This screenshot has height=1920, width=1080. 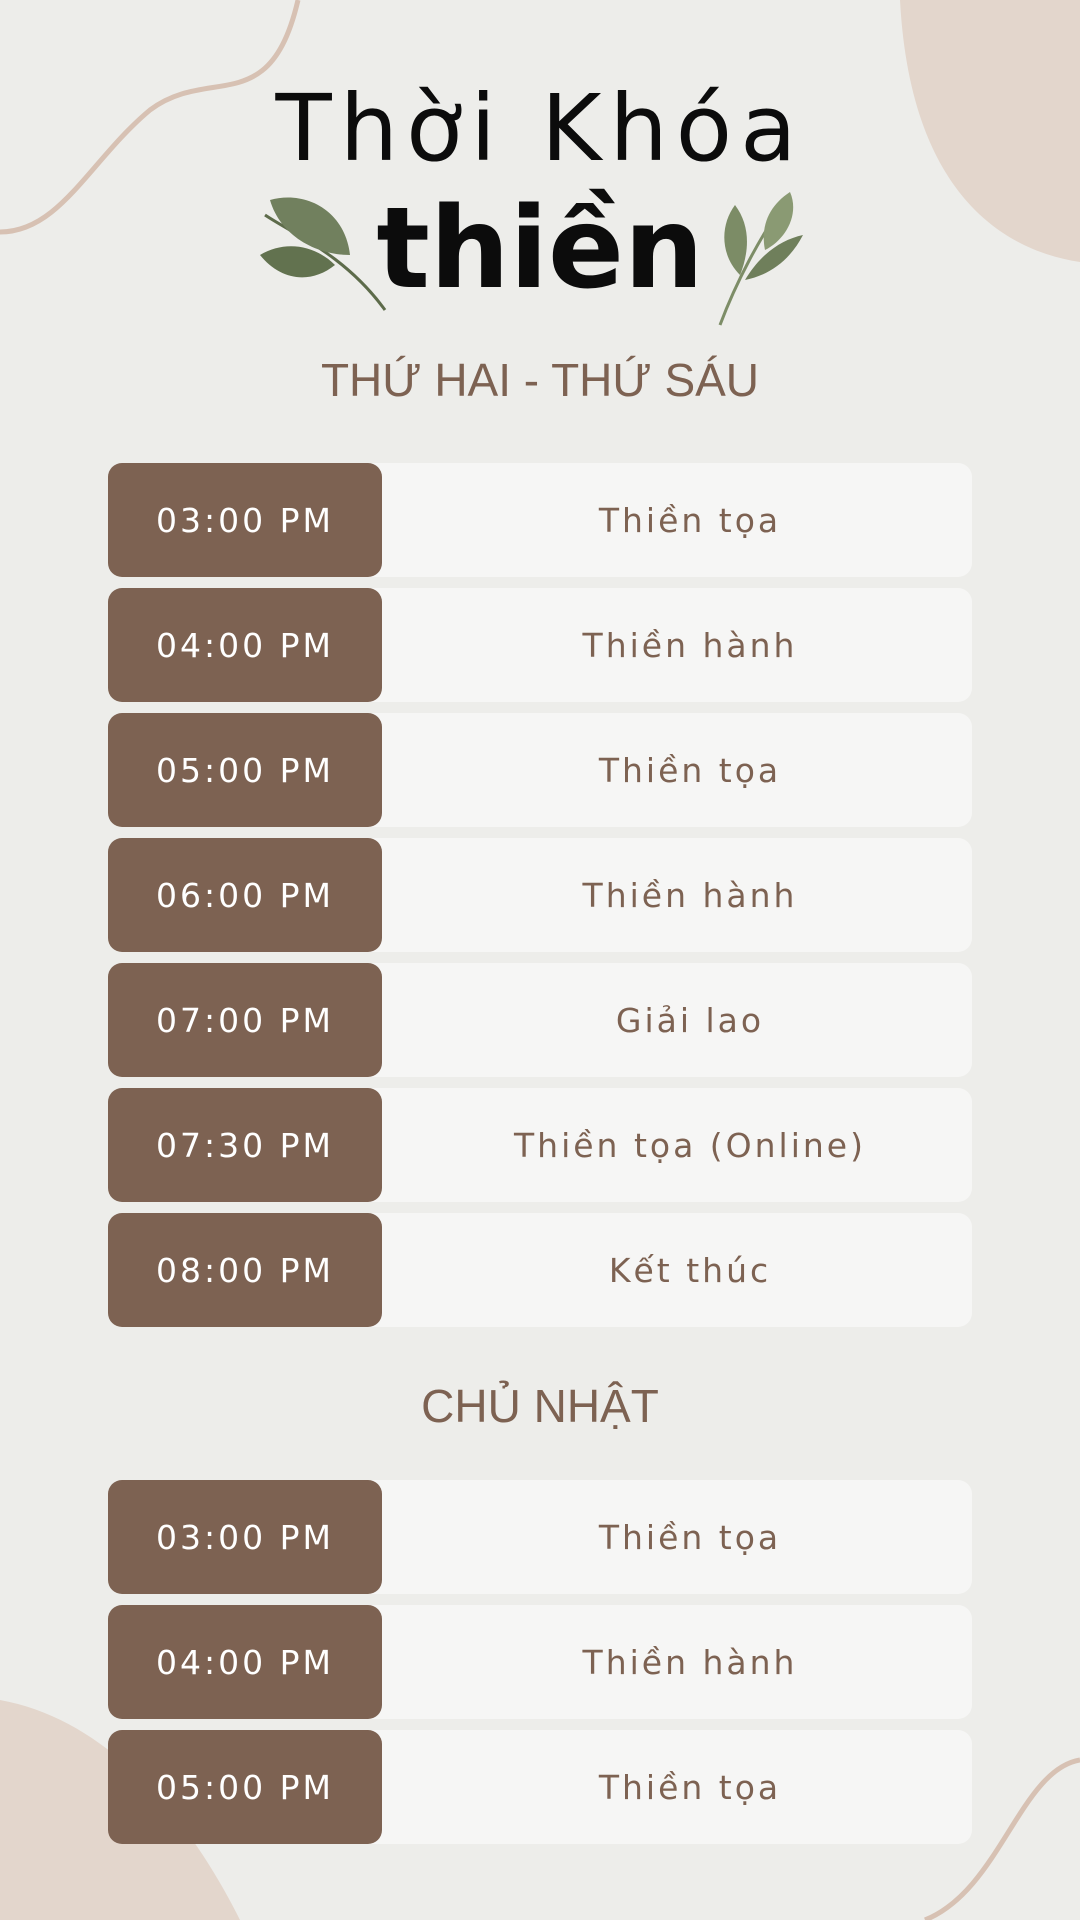 What do you see at coordinates (640, 1270) in the screenshot?
I see `activity-label: Kết thúc` at bounding box center [640, 1270].